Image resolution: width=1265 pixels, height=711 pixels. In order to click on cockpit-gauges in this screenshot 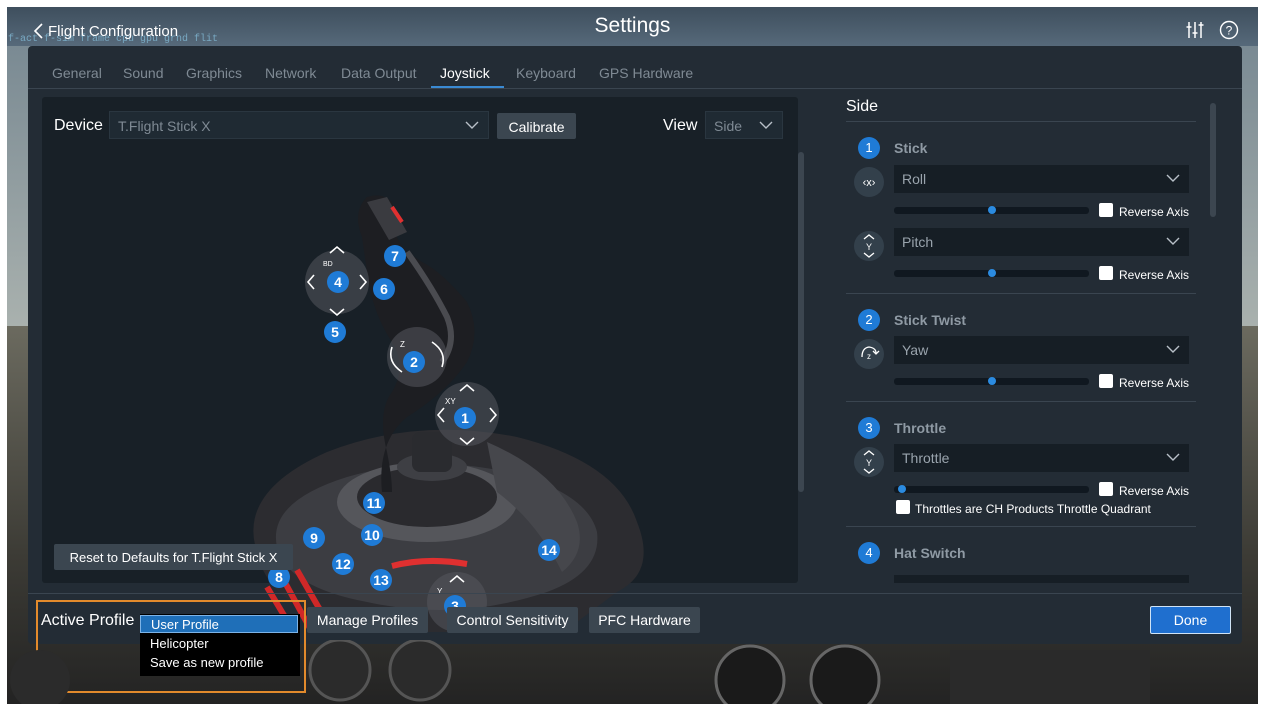, I will do `click(580, 675)`.